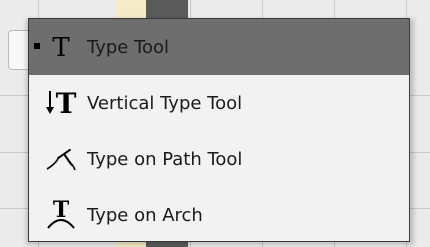 This screenshot has width=430, height=247. Describe the element at coordinates (61, 215) in the screenshot. I see `type-on-arch-icon: T` at that location.